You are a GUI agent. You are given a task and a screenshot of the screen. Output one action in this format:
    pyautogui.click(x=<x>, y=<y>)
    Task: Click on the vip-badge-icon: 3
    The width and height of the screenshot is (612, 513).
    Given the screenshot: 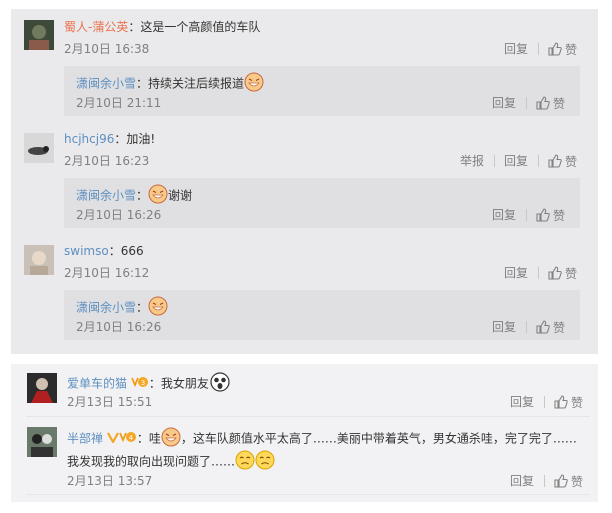 What is the action you would take?
    pyautogui.click(x=140, y=384)
    